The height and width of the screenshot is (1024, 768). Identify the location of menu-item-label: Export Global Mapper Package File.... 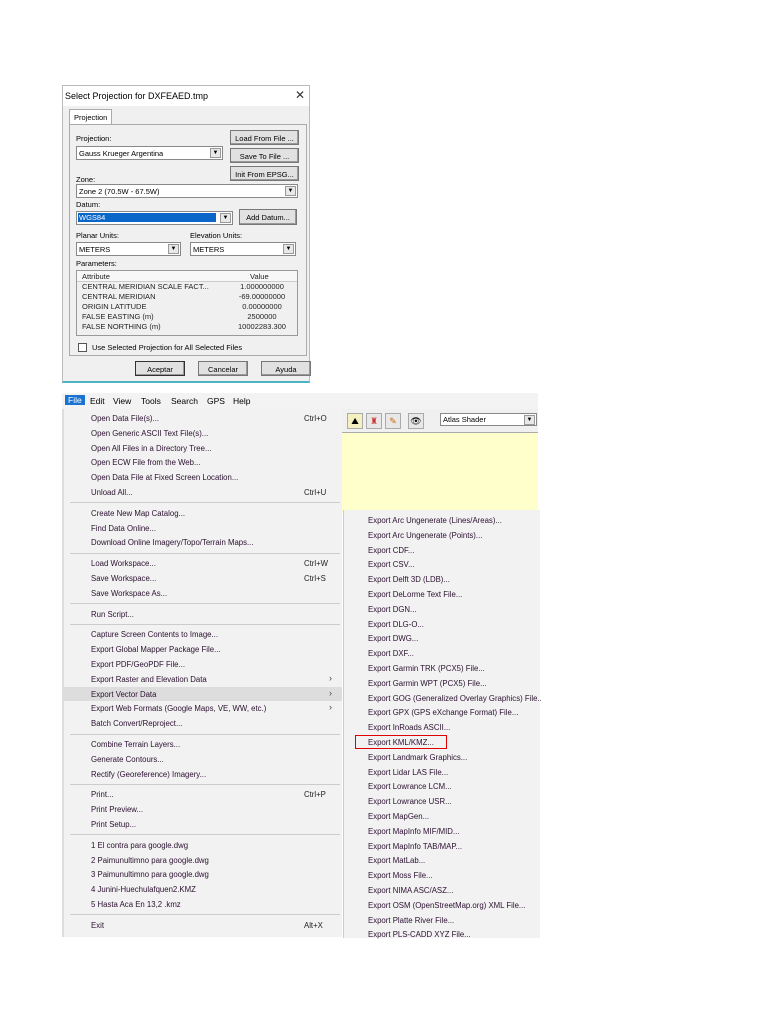
(156, 650).